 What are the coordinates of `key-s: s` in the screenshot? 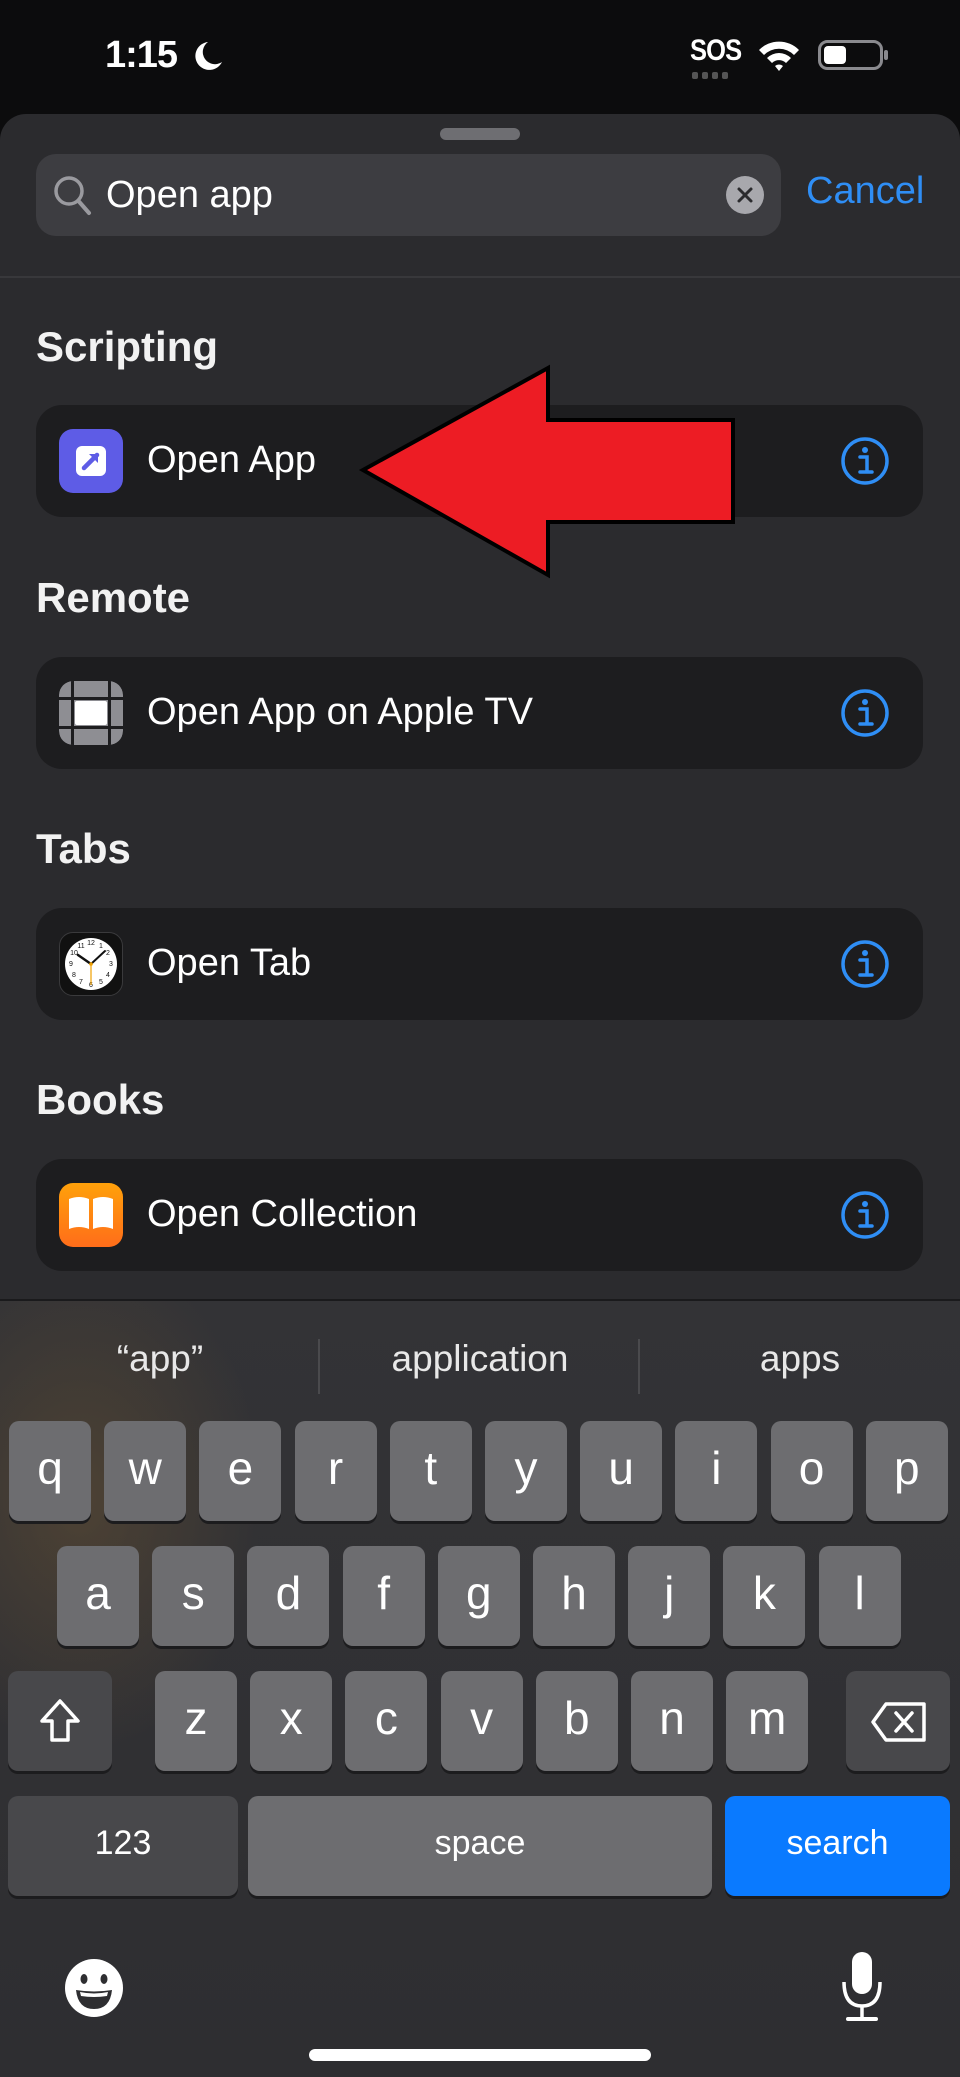 It's located at (193, 1596).